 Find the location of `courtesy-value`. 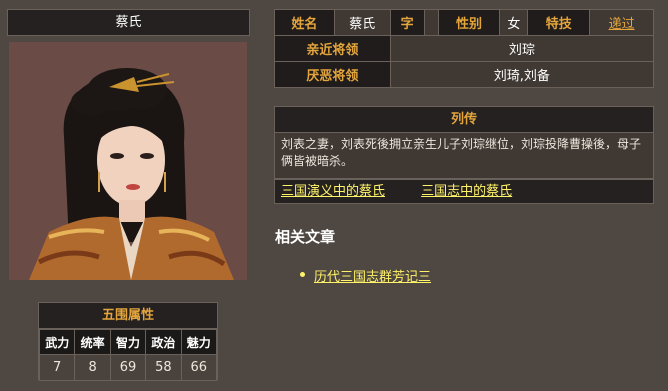

courtesy-value is located at coordinates (431, 22).